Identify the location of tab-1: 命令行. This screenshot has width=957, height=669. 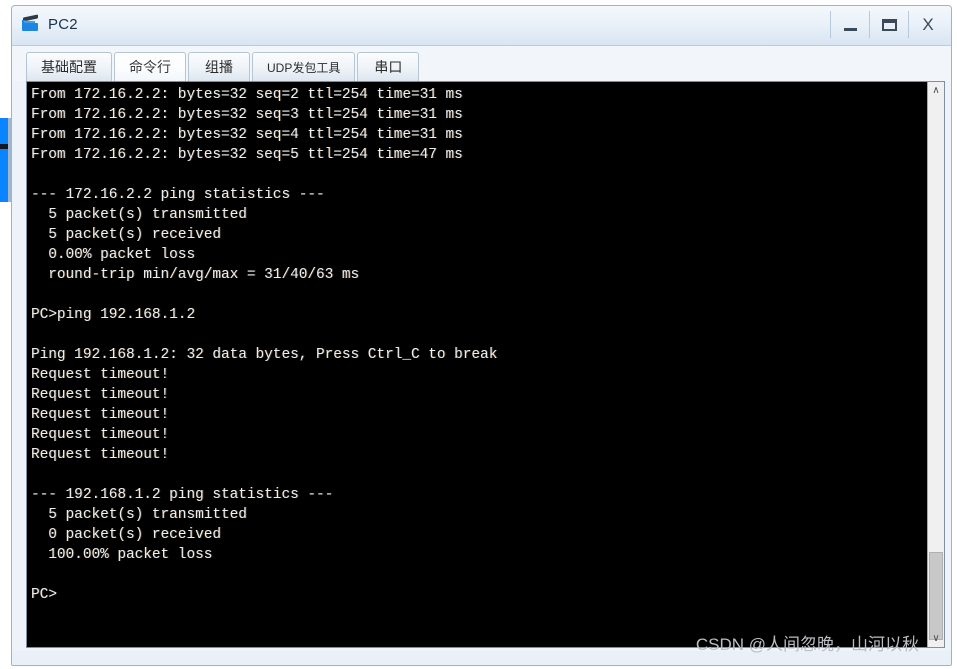
(150, 66).